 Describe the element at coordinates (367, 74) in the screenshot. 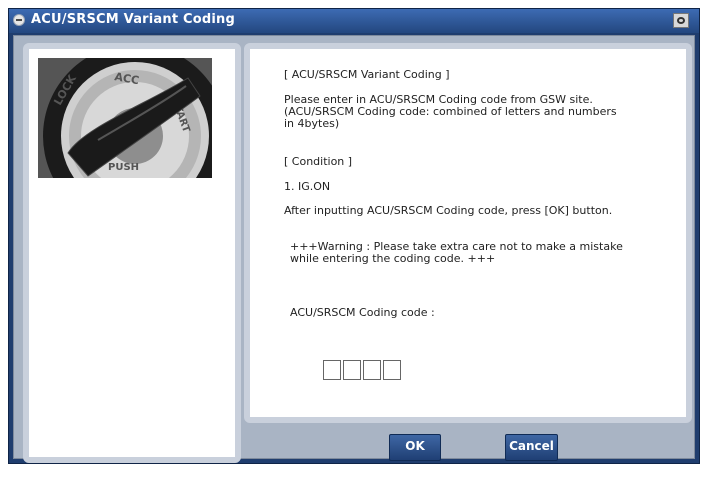

I see `instruction-heading: [ ACU/SRSCM Variant Coding ]` at that location.